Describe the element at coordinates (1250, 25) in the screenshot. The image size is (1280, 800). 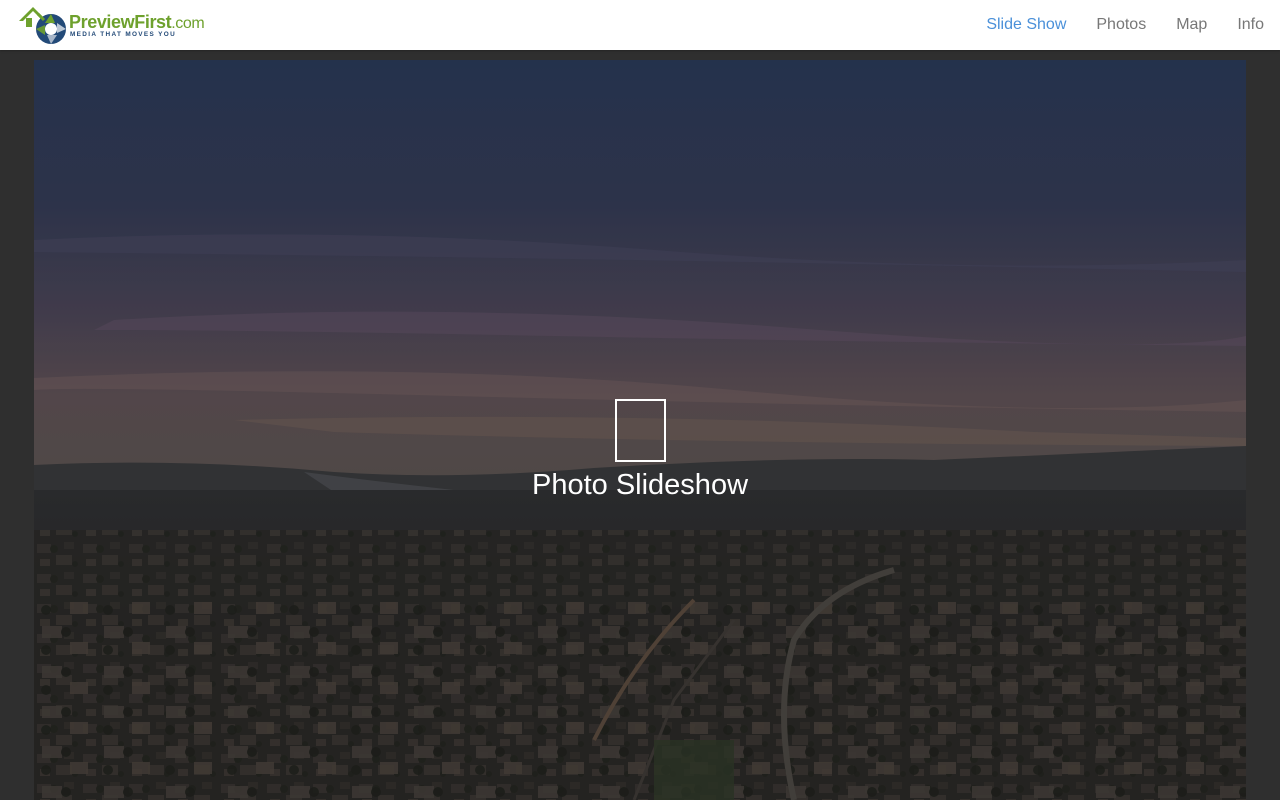
I see `nav-info: Info` at that location.